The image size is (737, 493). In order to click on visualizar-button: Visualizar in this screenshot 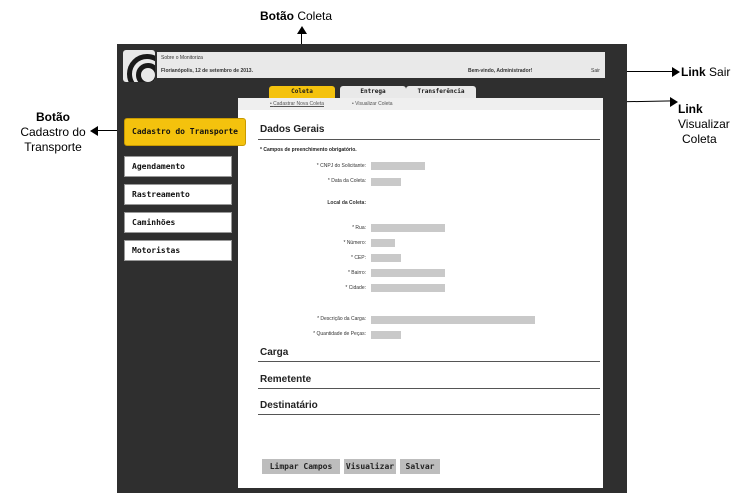, I will do `click(370, 466)`.